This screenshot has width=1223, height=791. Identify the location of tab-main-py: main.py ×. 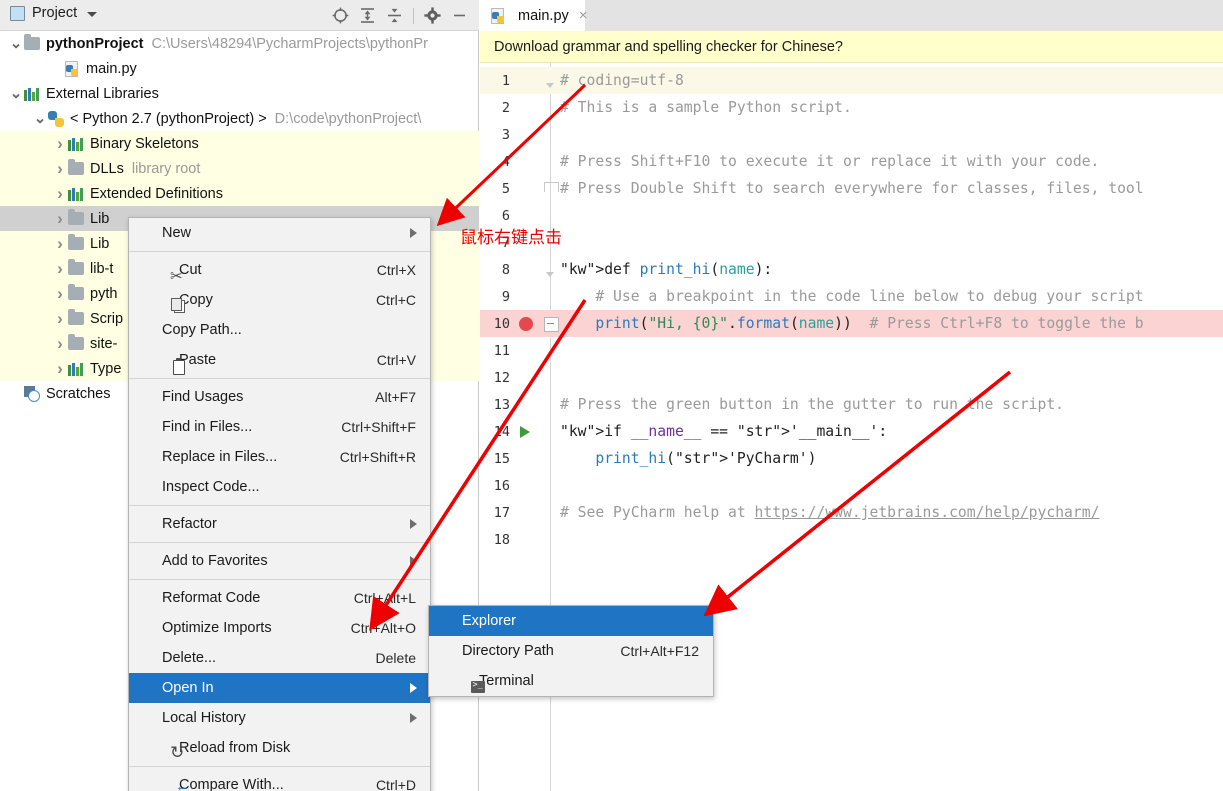
(534, 15).